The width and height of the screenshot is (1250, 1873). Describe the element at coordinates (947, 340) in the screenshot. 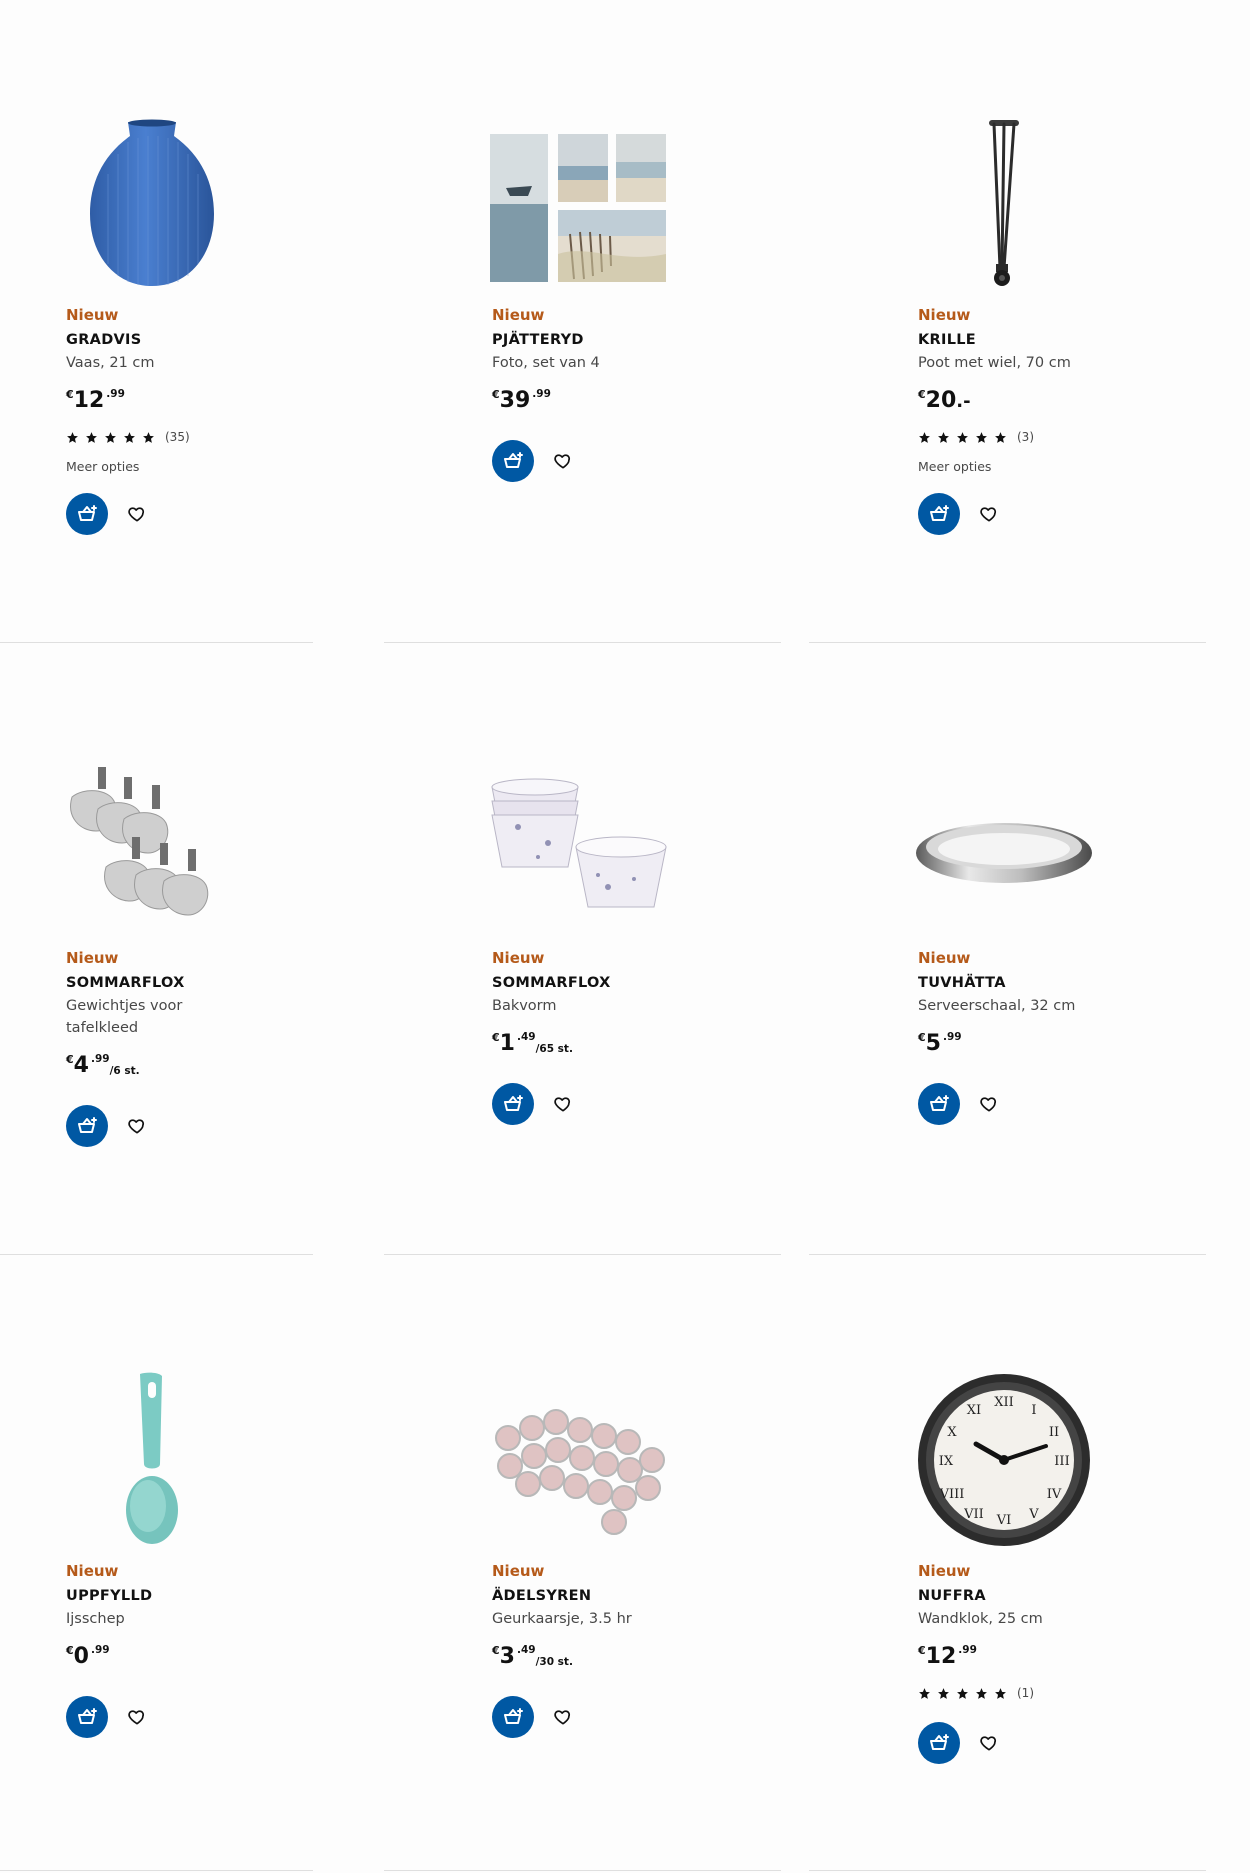

I see `product-name: KRILLE` at that location.